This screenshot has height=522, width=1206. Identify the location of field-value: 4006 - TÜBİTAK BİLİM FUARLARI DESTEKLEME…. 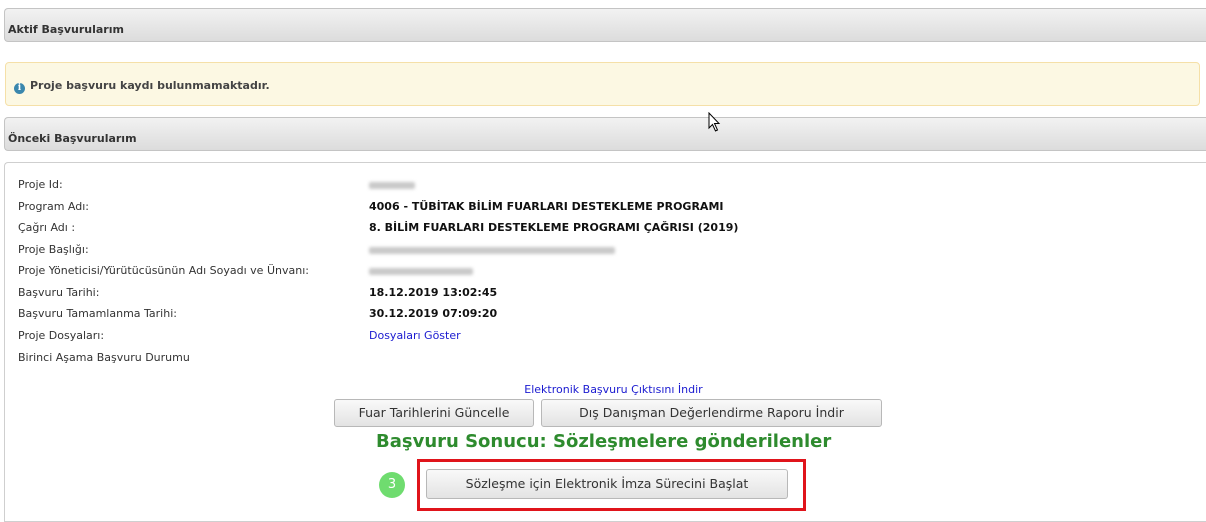
(546, 206).